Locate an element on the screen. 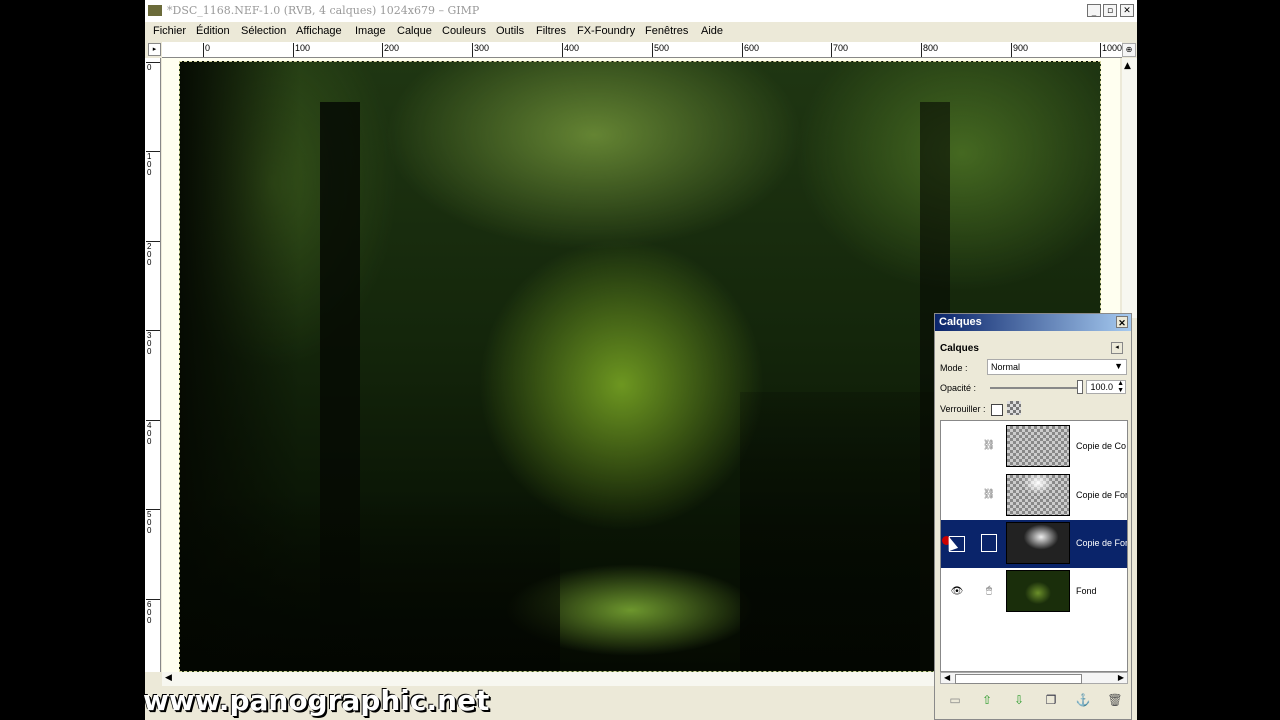 Image resolution: width=1280 pixels, height=720 pixels. watermark-text: www.panographic.net is located at coordinates (316, 700).